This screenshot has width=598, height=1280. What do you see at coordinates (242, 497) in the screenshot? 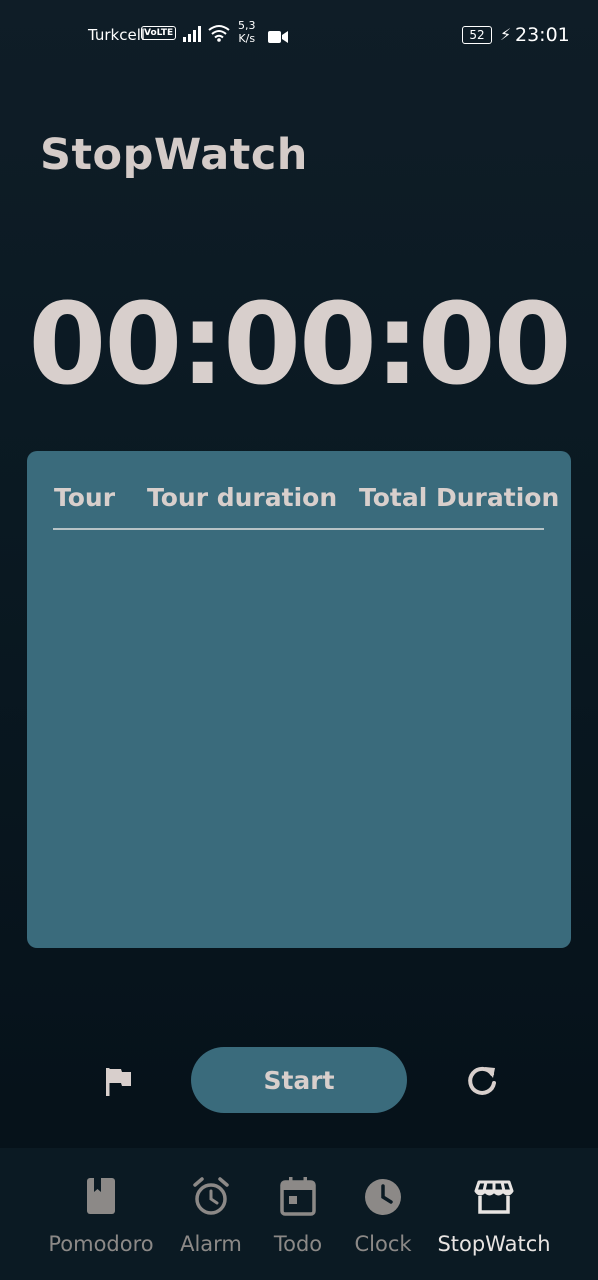
I see `column-header-tour-duration: Tour duration` at bounding box center [242, 497].